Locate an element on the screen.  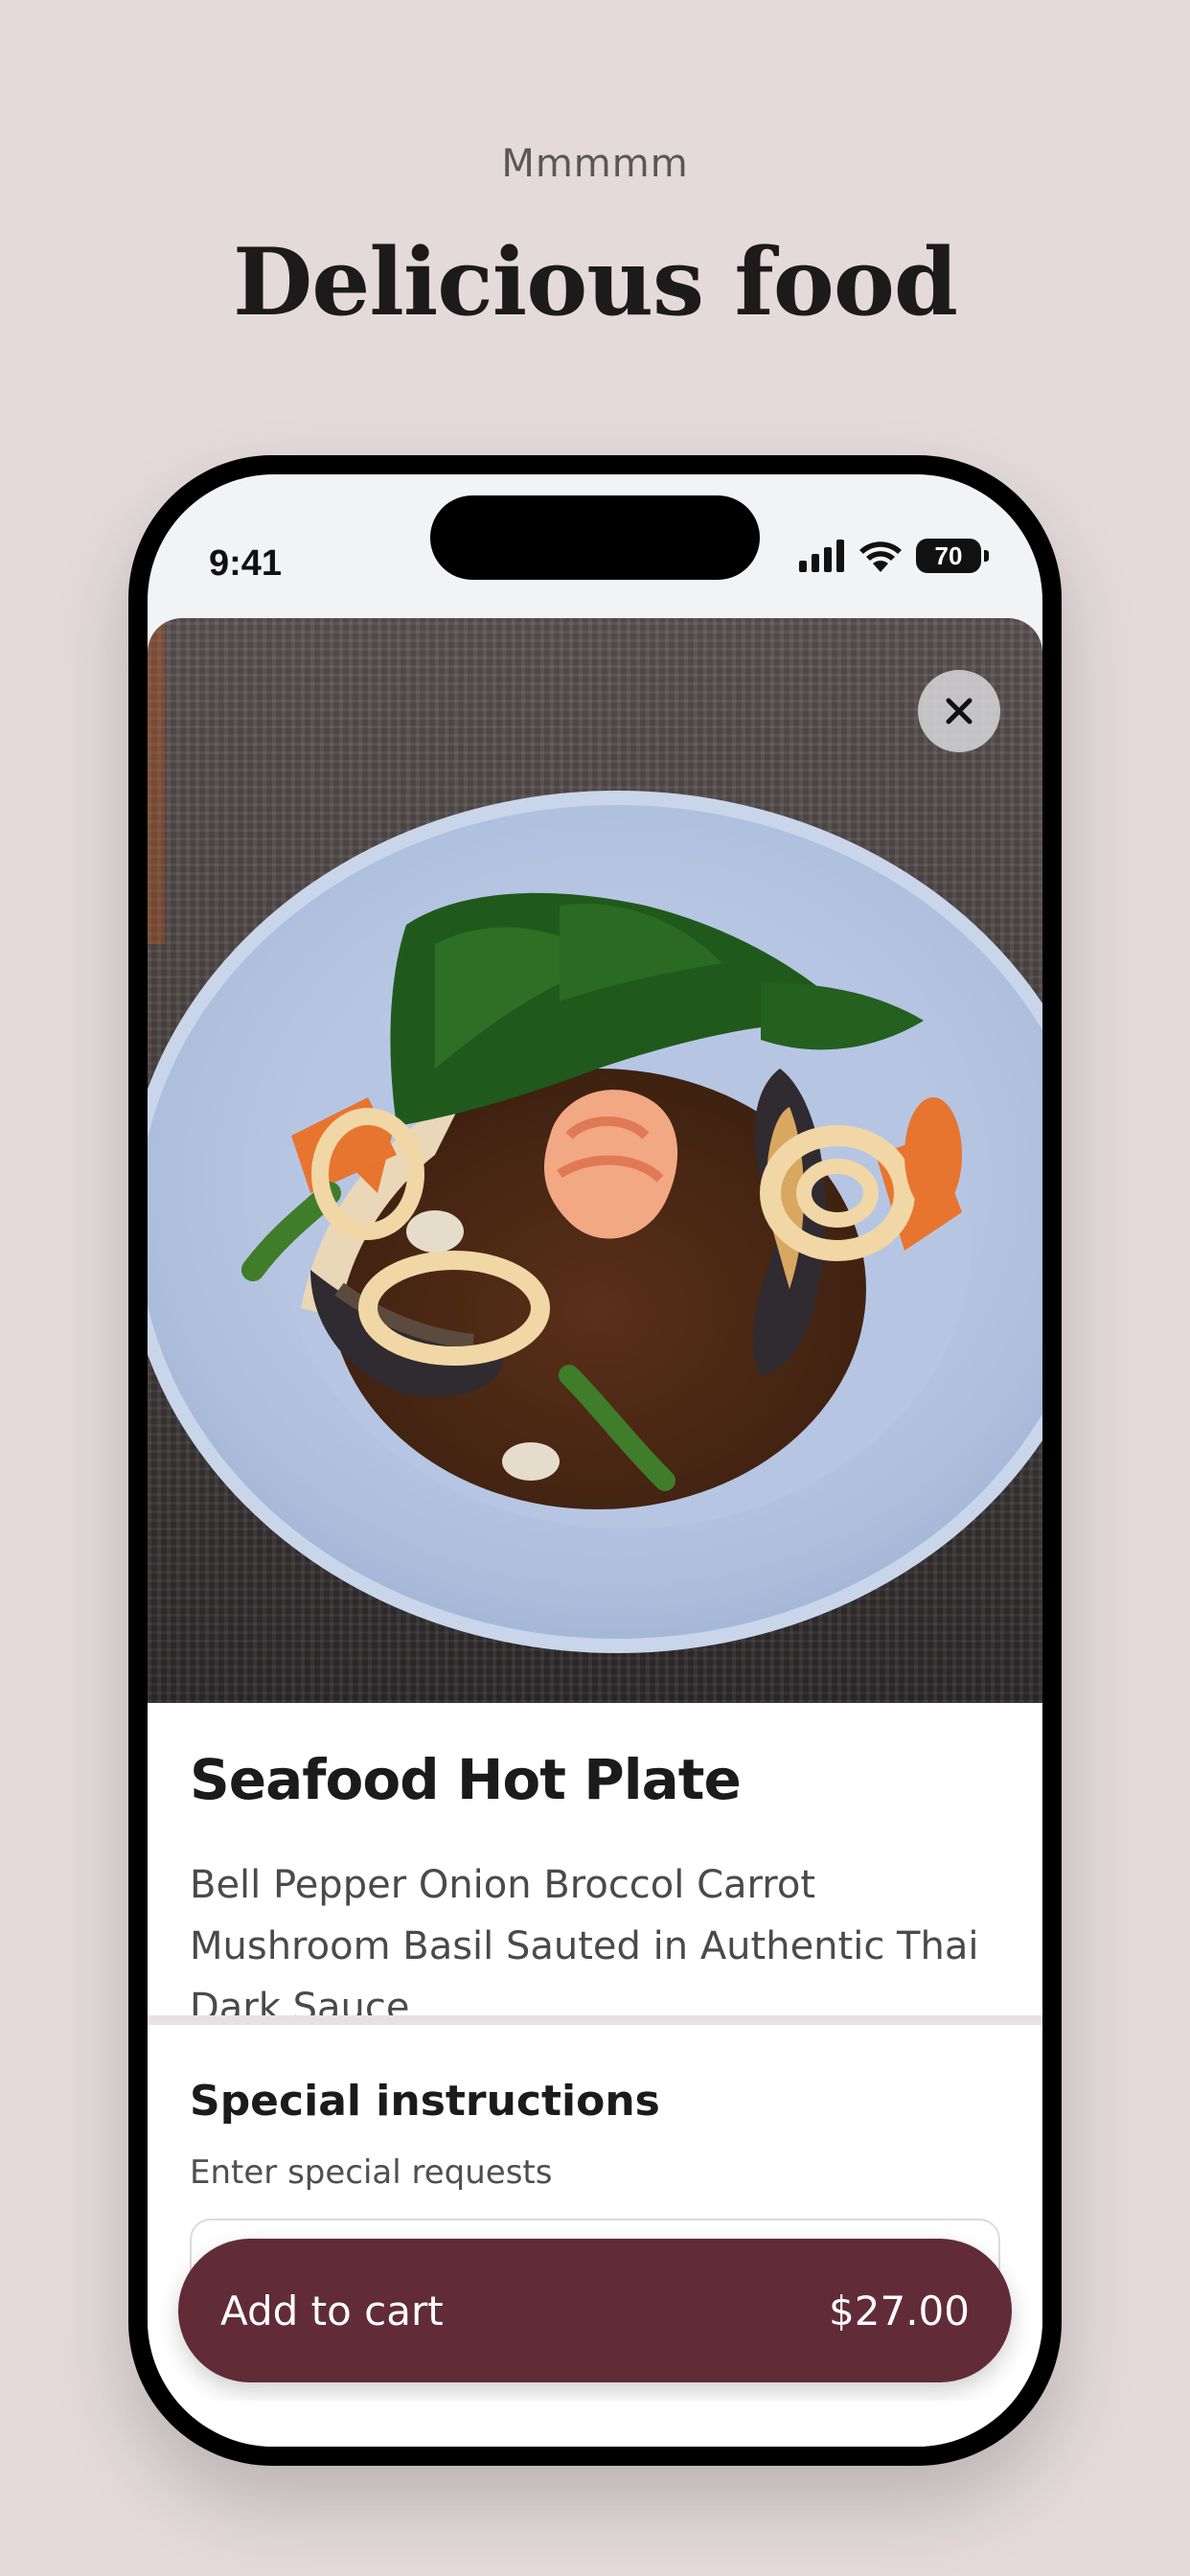
add-to-cart-label: Add to cart is located at coordinates (332, 2310).